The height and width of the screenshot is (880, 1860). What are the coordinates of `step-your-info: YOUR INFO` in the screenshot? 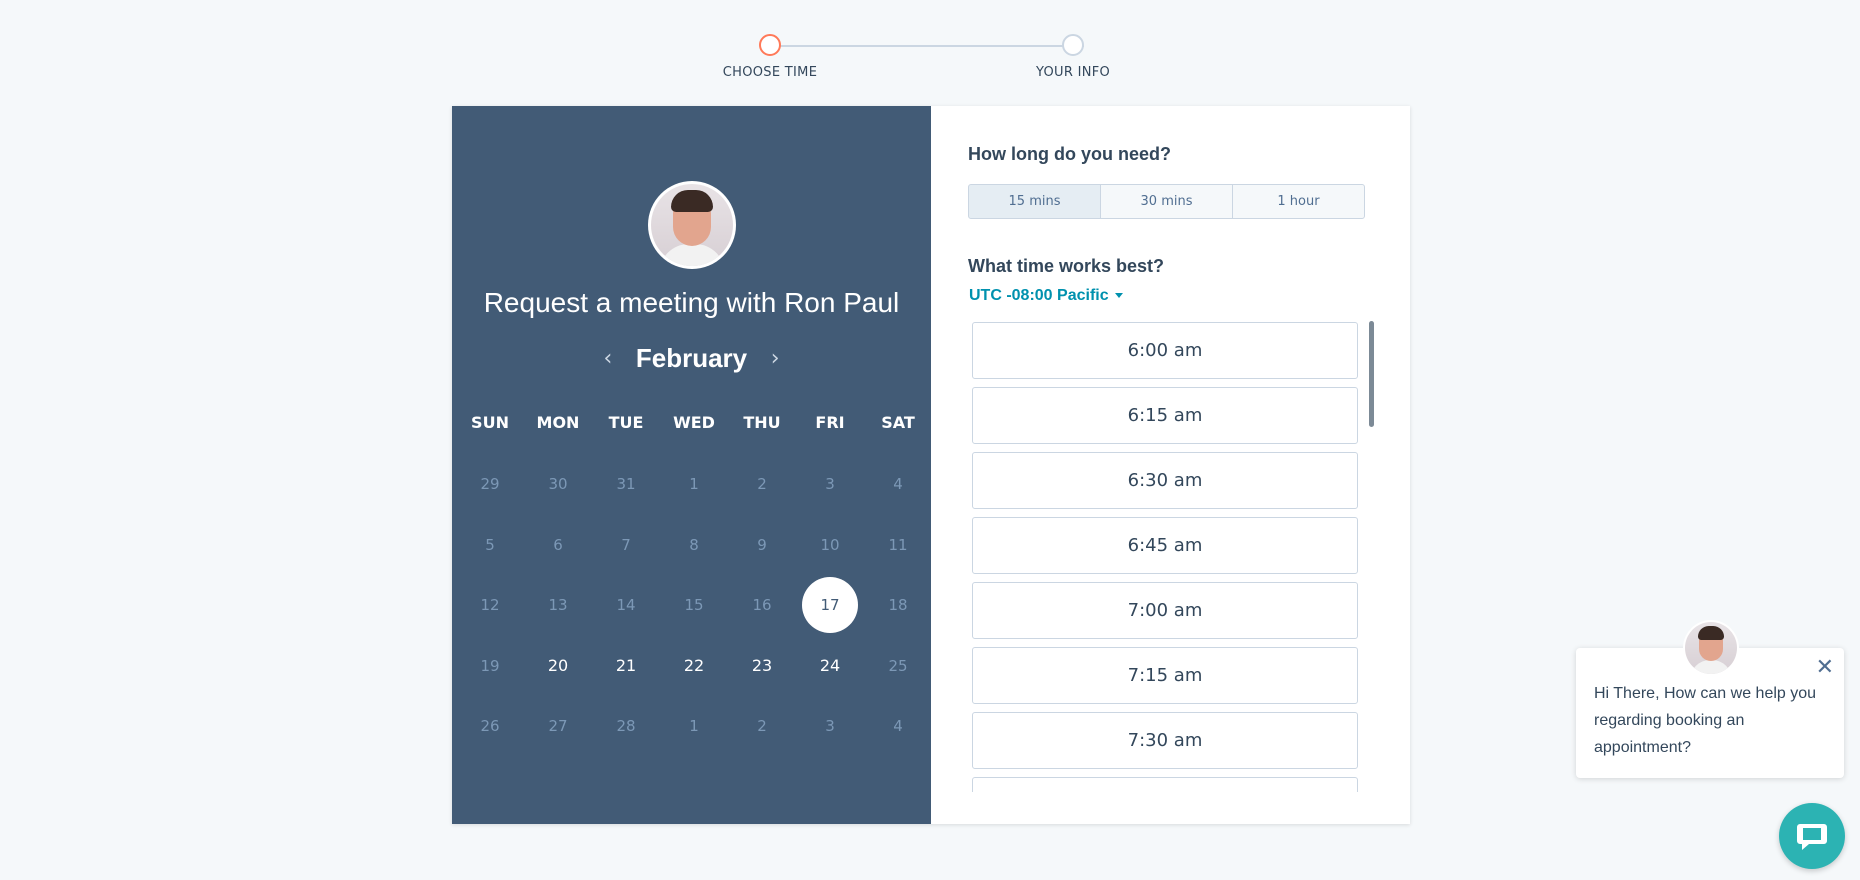 It's located at (1073, 56).